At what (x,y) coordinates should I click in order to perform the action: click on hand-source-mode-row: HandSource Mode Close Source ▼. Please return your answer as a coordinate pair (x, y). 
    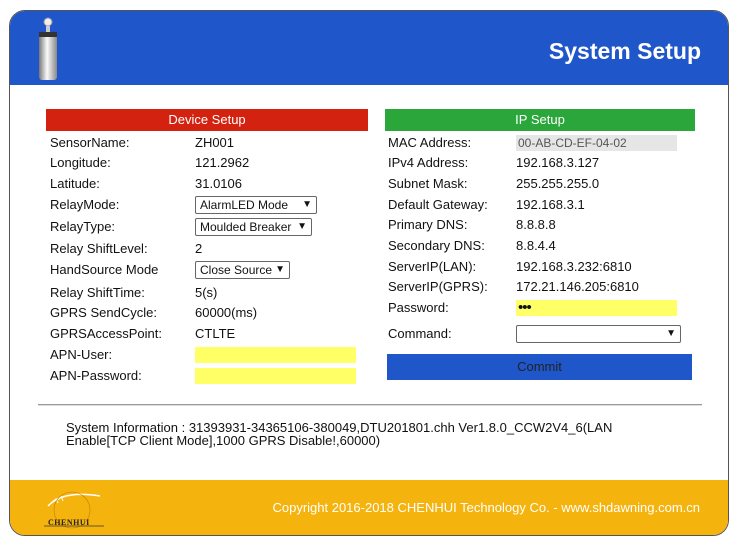
    Looking at the image, I should click on (210, 270).